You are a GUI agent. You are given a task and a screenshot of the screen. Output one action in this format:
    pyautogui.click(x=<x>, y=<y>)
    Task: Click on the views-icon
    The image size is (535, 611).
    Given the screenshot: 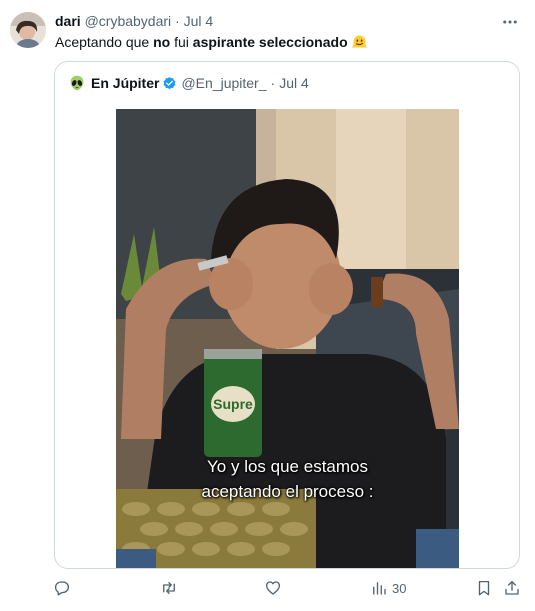 What is the action you would take?
    pyautogui.click(x=379, y=588)
    